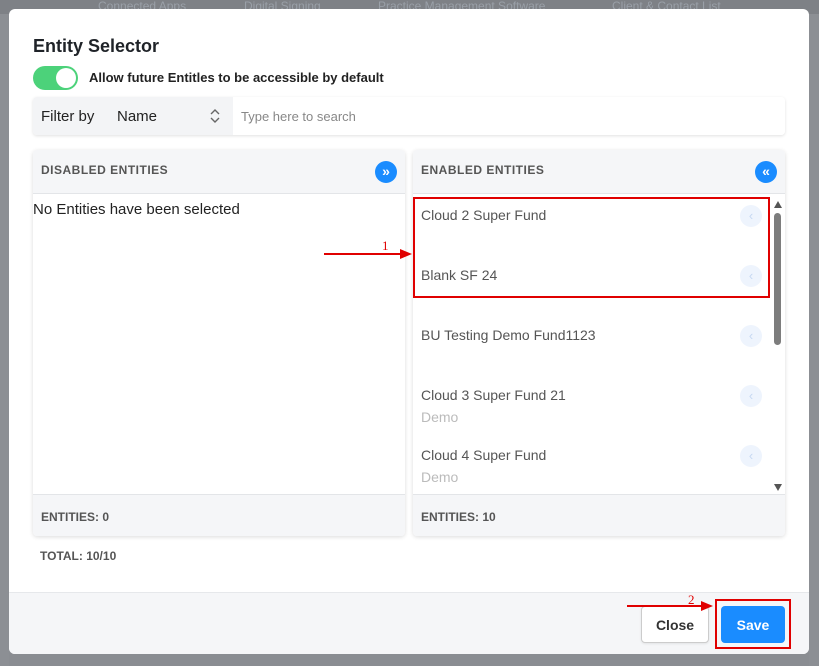  I want to click on move-all-left-button: «, so click(766, 172).